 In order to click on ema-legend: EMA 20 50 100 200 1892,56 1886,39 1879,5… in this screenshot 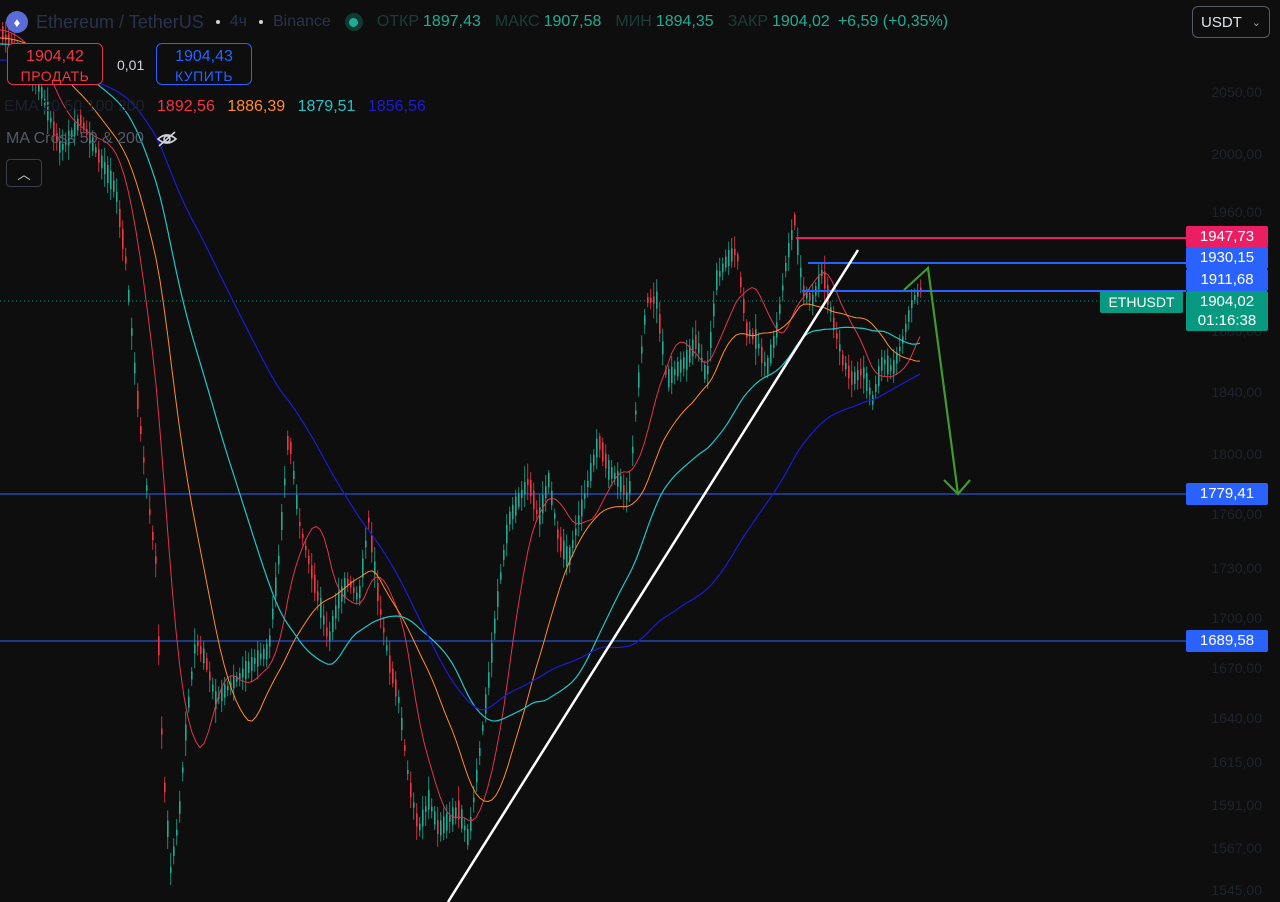, I will do `click(219, 107)`.